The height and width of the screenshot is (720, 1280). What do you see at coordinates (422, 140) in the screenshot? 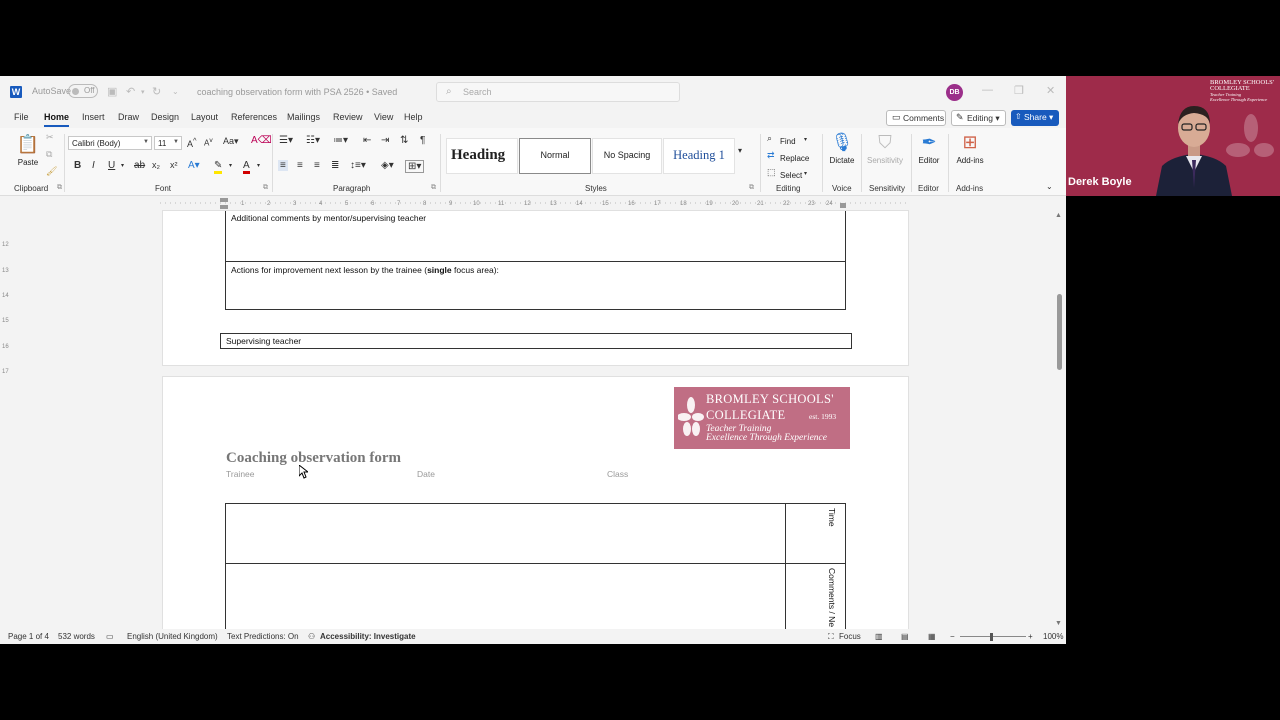
I see `show-formatting-icon: ¶` at bounding box center [422, 140].